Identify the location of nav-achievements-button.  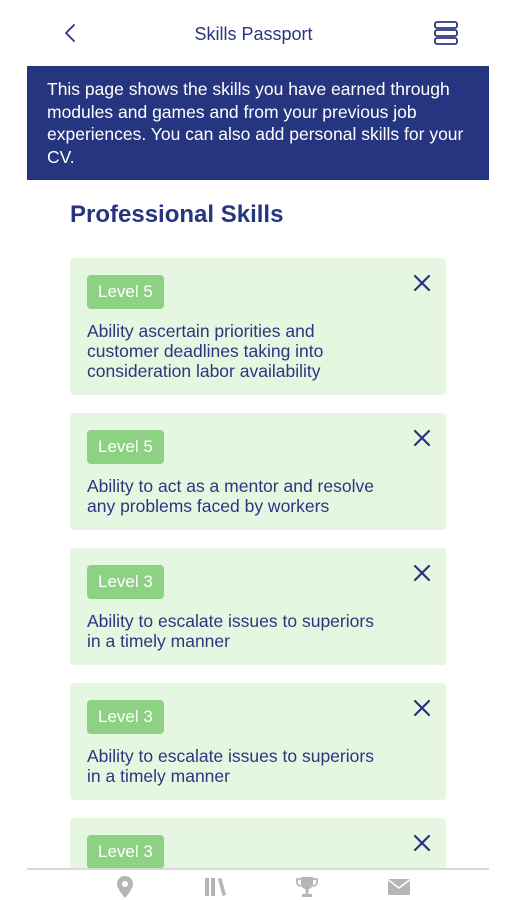
(307, 887).